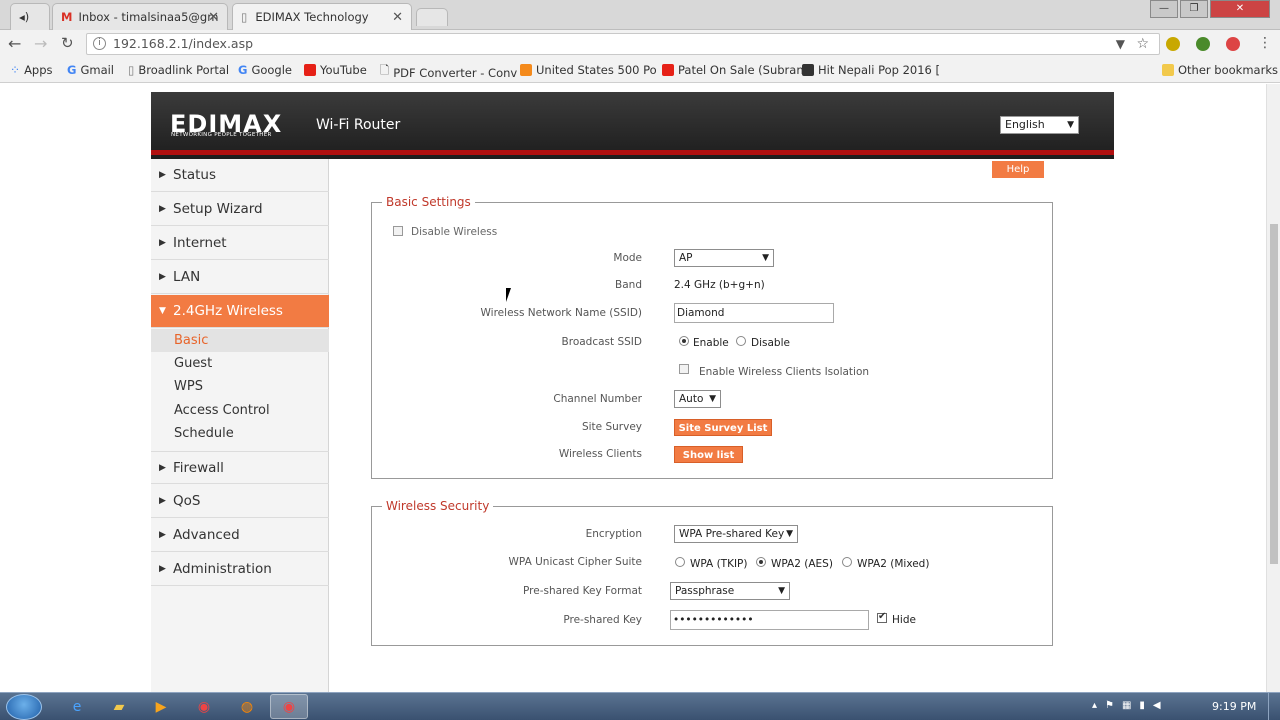 This screenshot has height=720, width=1280. I want to click on new-tab-button, so click(432, 17).